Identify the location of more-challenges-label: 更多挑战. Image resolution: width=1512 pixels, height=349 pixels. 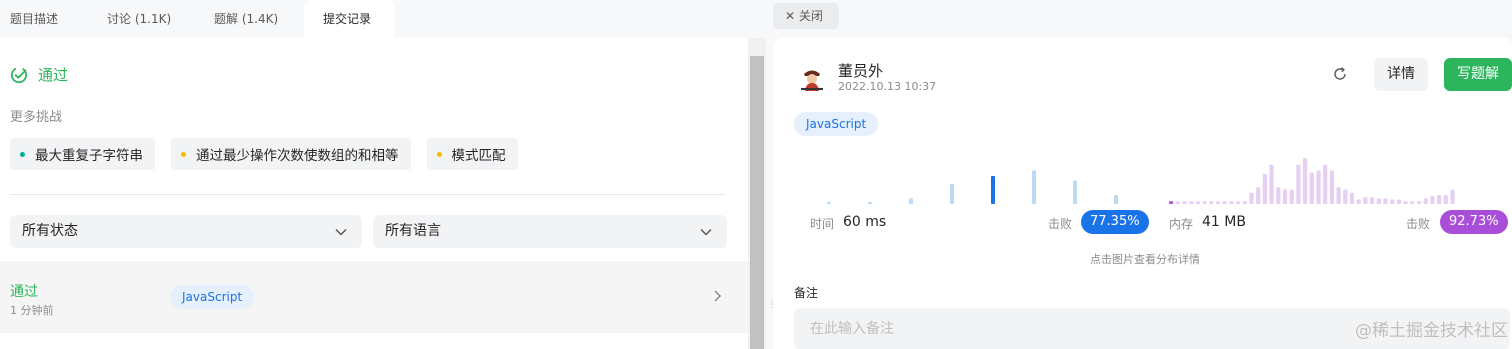
(36, 117).